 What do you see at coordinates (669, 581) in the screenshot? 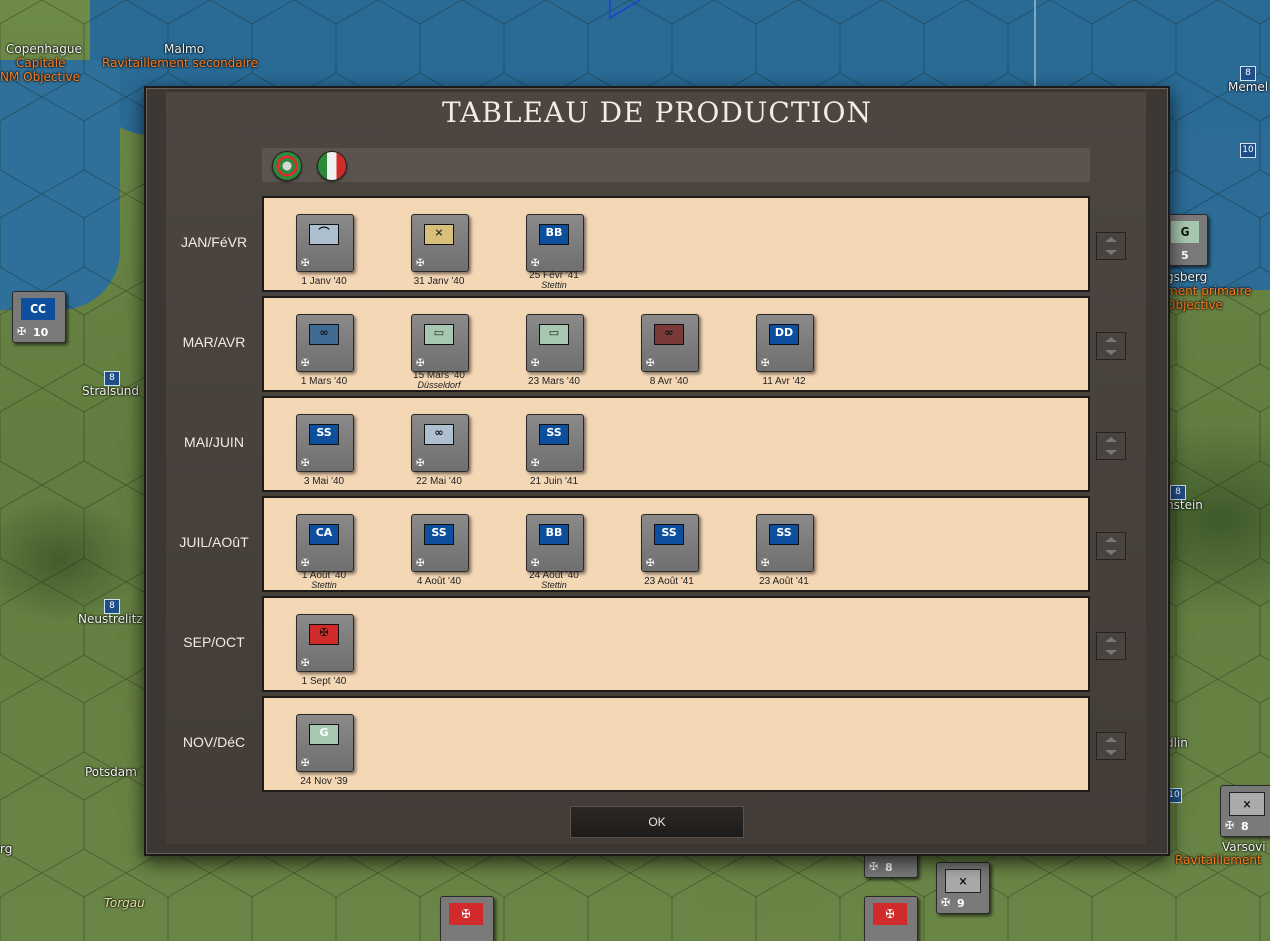
I see `unit-arrival-date: 23 Août '41` at bounding box center [669, 581].